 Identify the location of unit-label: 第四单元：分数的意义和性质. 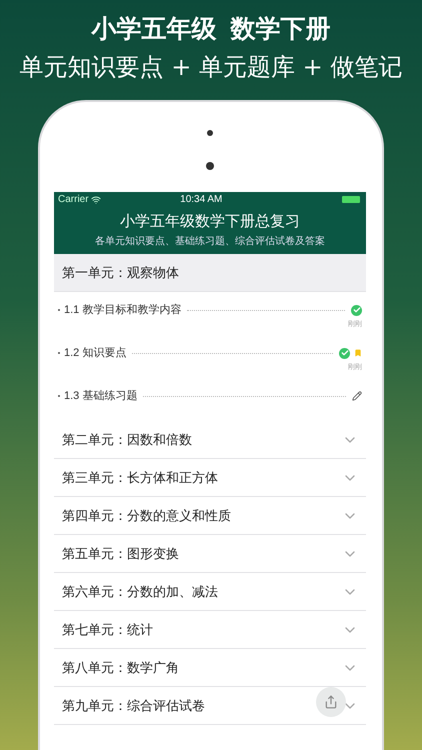
(146, 515).